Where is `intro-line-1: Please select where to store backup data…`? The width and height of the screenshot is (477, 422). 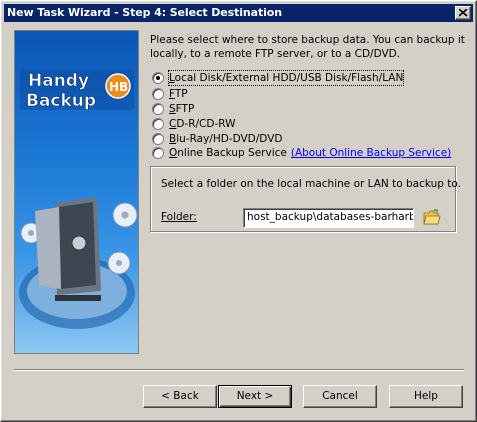
intro-line-1: Please select where to store backup data… is located at coordinates (307, 40).